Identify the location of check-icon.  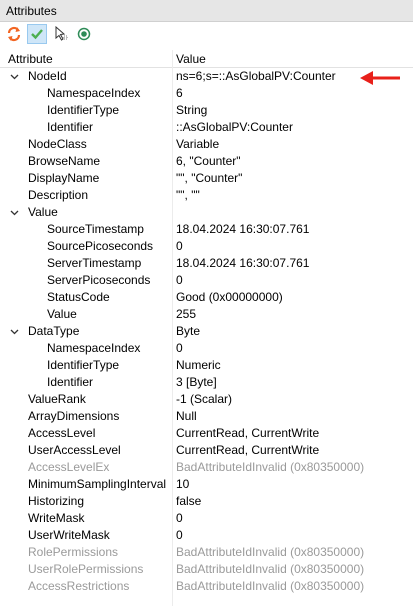
(37, 34).